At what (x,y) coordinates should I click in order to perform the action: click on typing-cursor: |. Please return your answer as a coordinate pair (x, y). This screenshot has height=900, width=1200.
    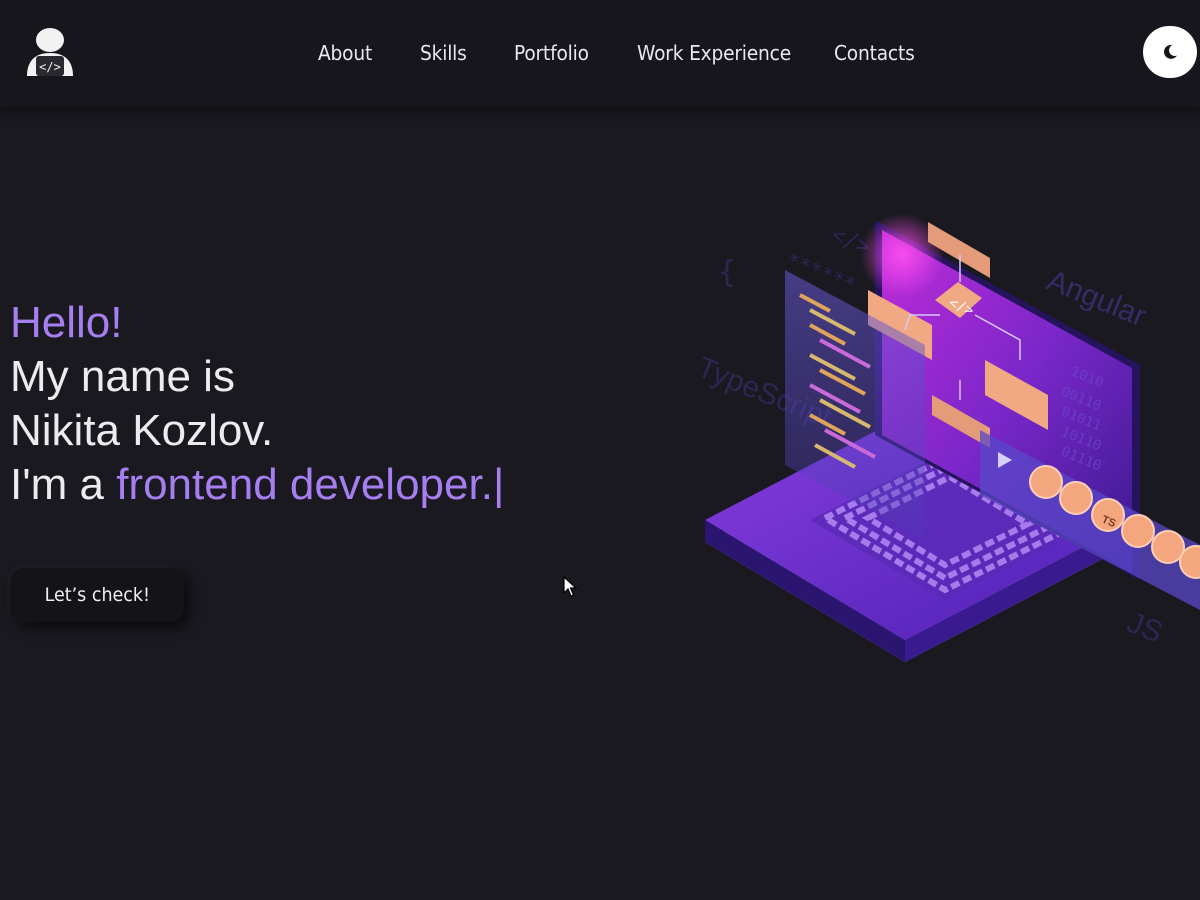
    Looking at the image, I should click on (498, 484).